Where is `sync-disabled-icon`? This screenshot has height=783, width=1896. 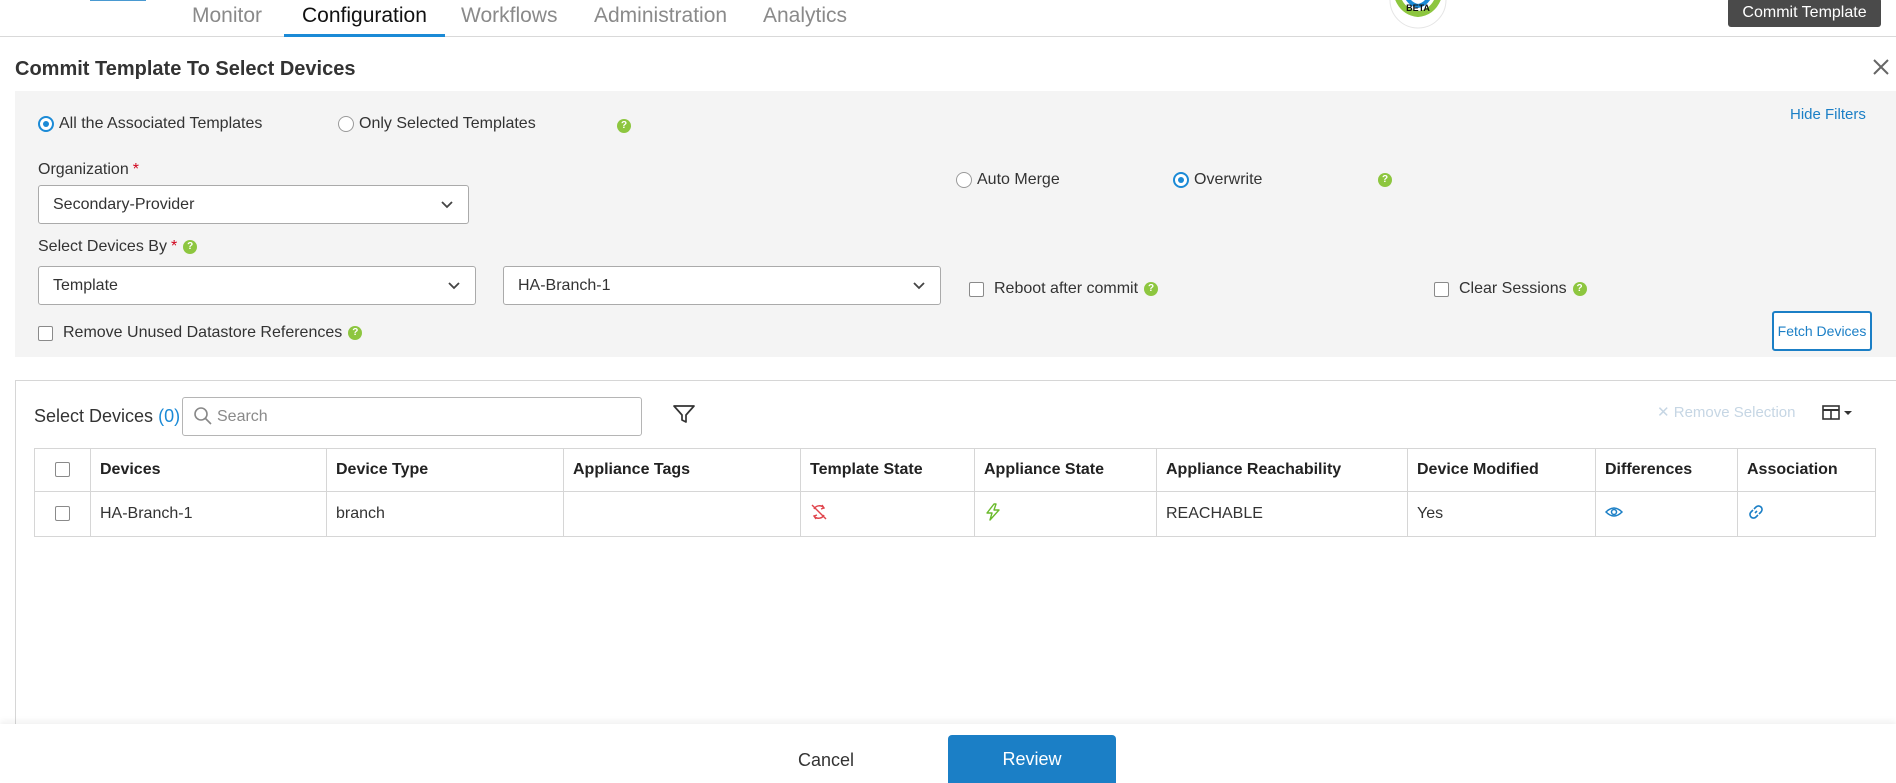 sync-disabled-icon is located at coordinates (819, 511).